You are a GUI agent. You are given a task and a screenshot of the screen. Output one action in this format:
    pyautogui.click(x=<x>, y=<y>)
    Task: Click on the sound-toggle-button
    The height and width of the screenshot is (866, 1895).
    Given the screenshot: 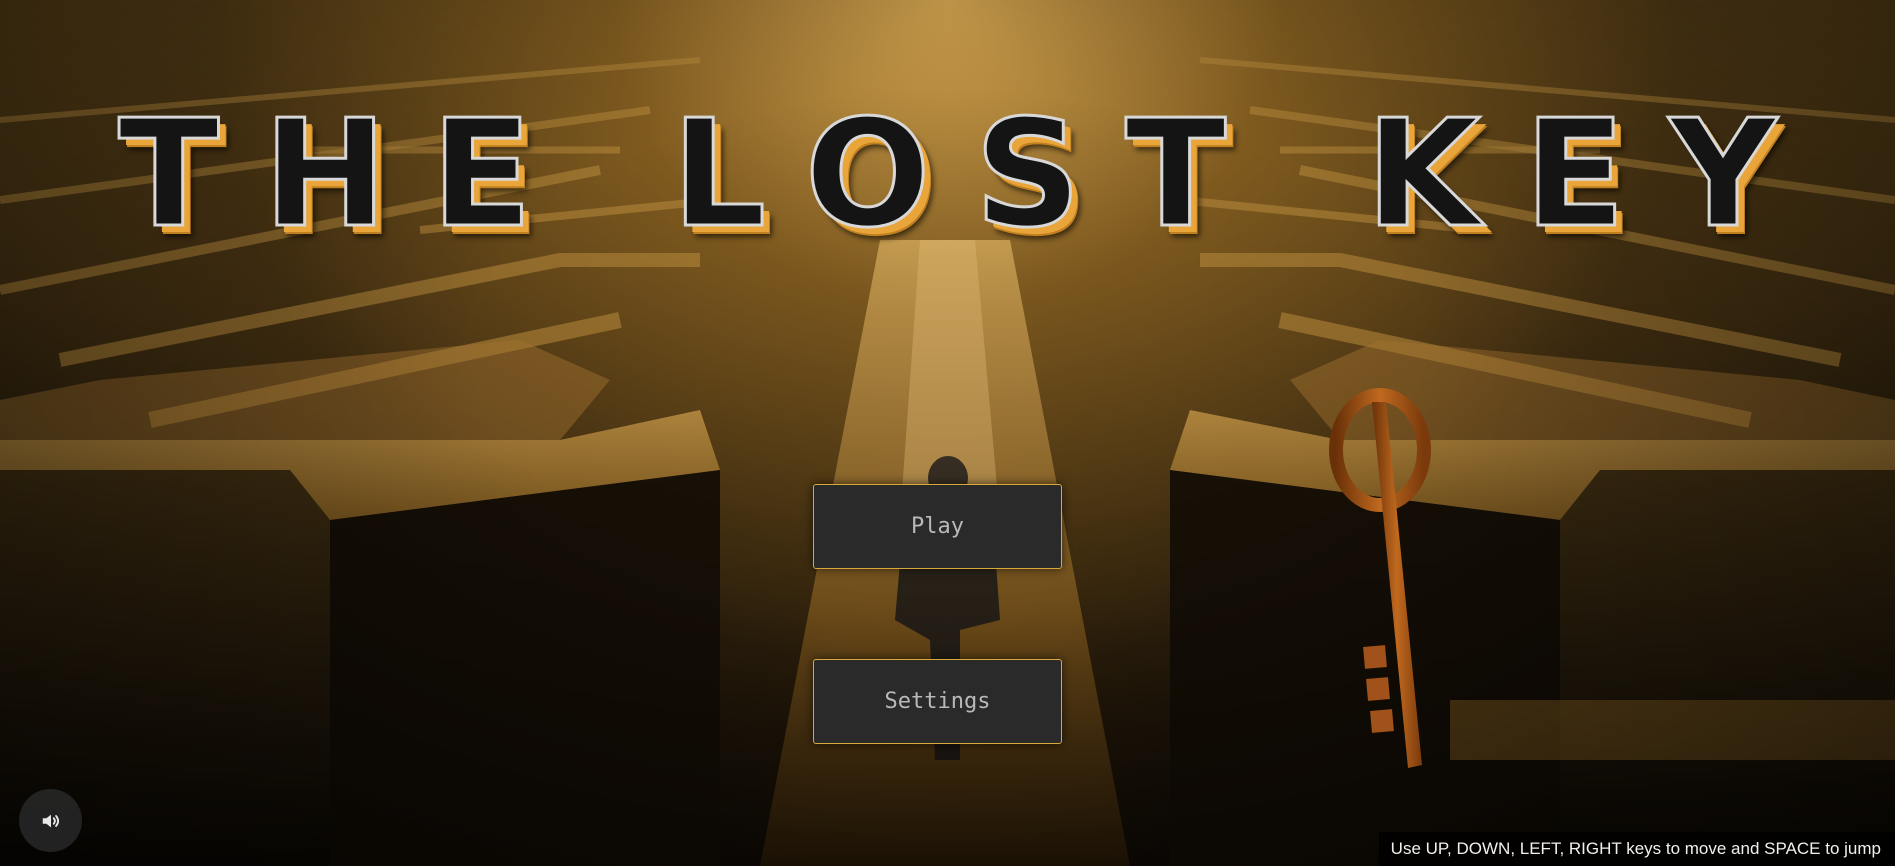 What is the action you would take?
    pyautogui.click(x=50, y=820)
    